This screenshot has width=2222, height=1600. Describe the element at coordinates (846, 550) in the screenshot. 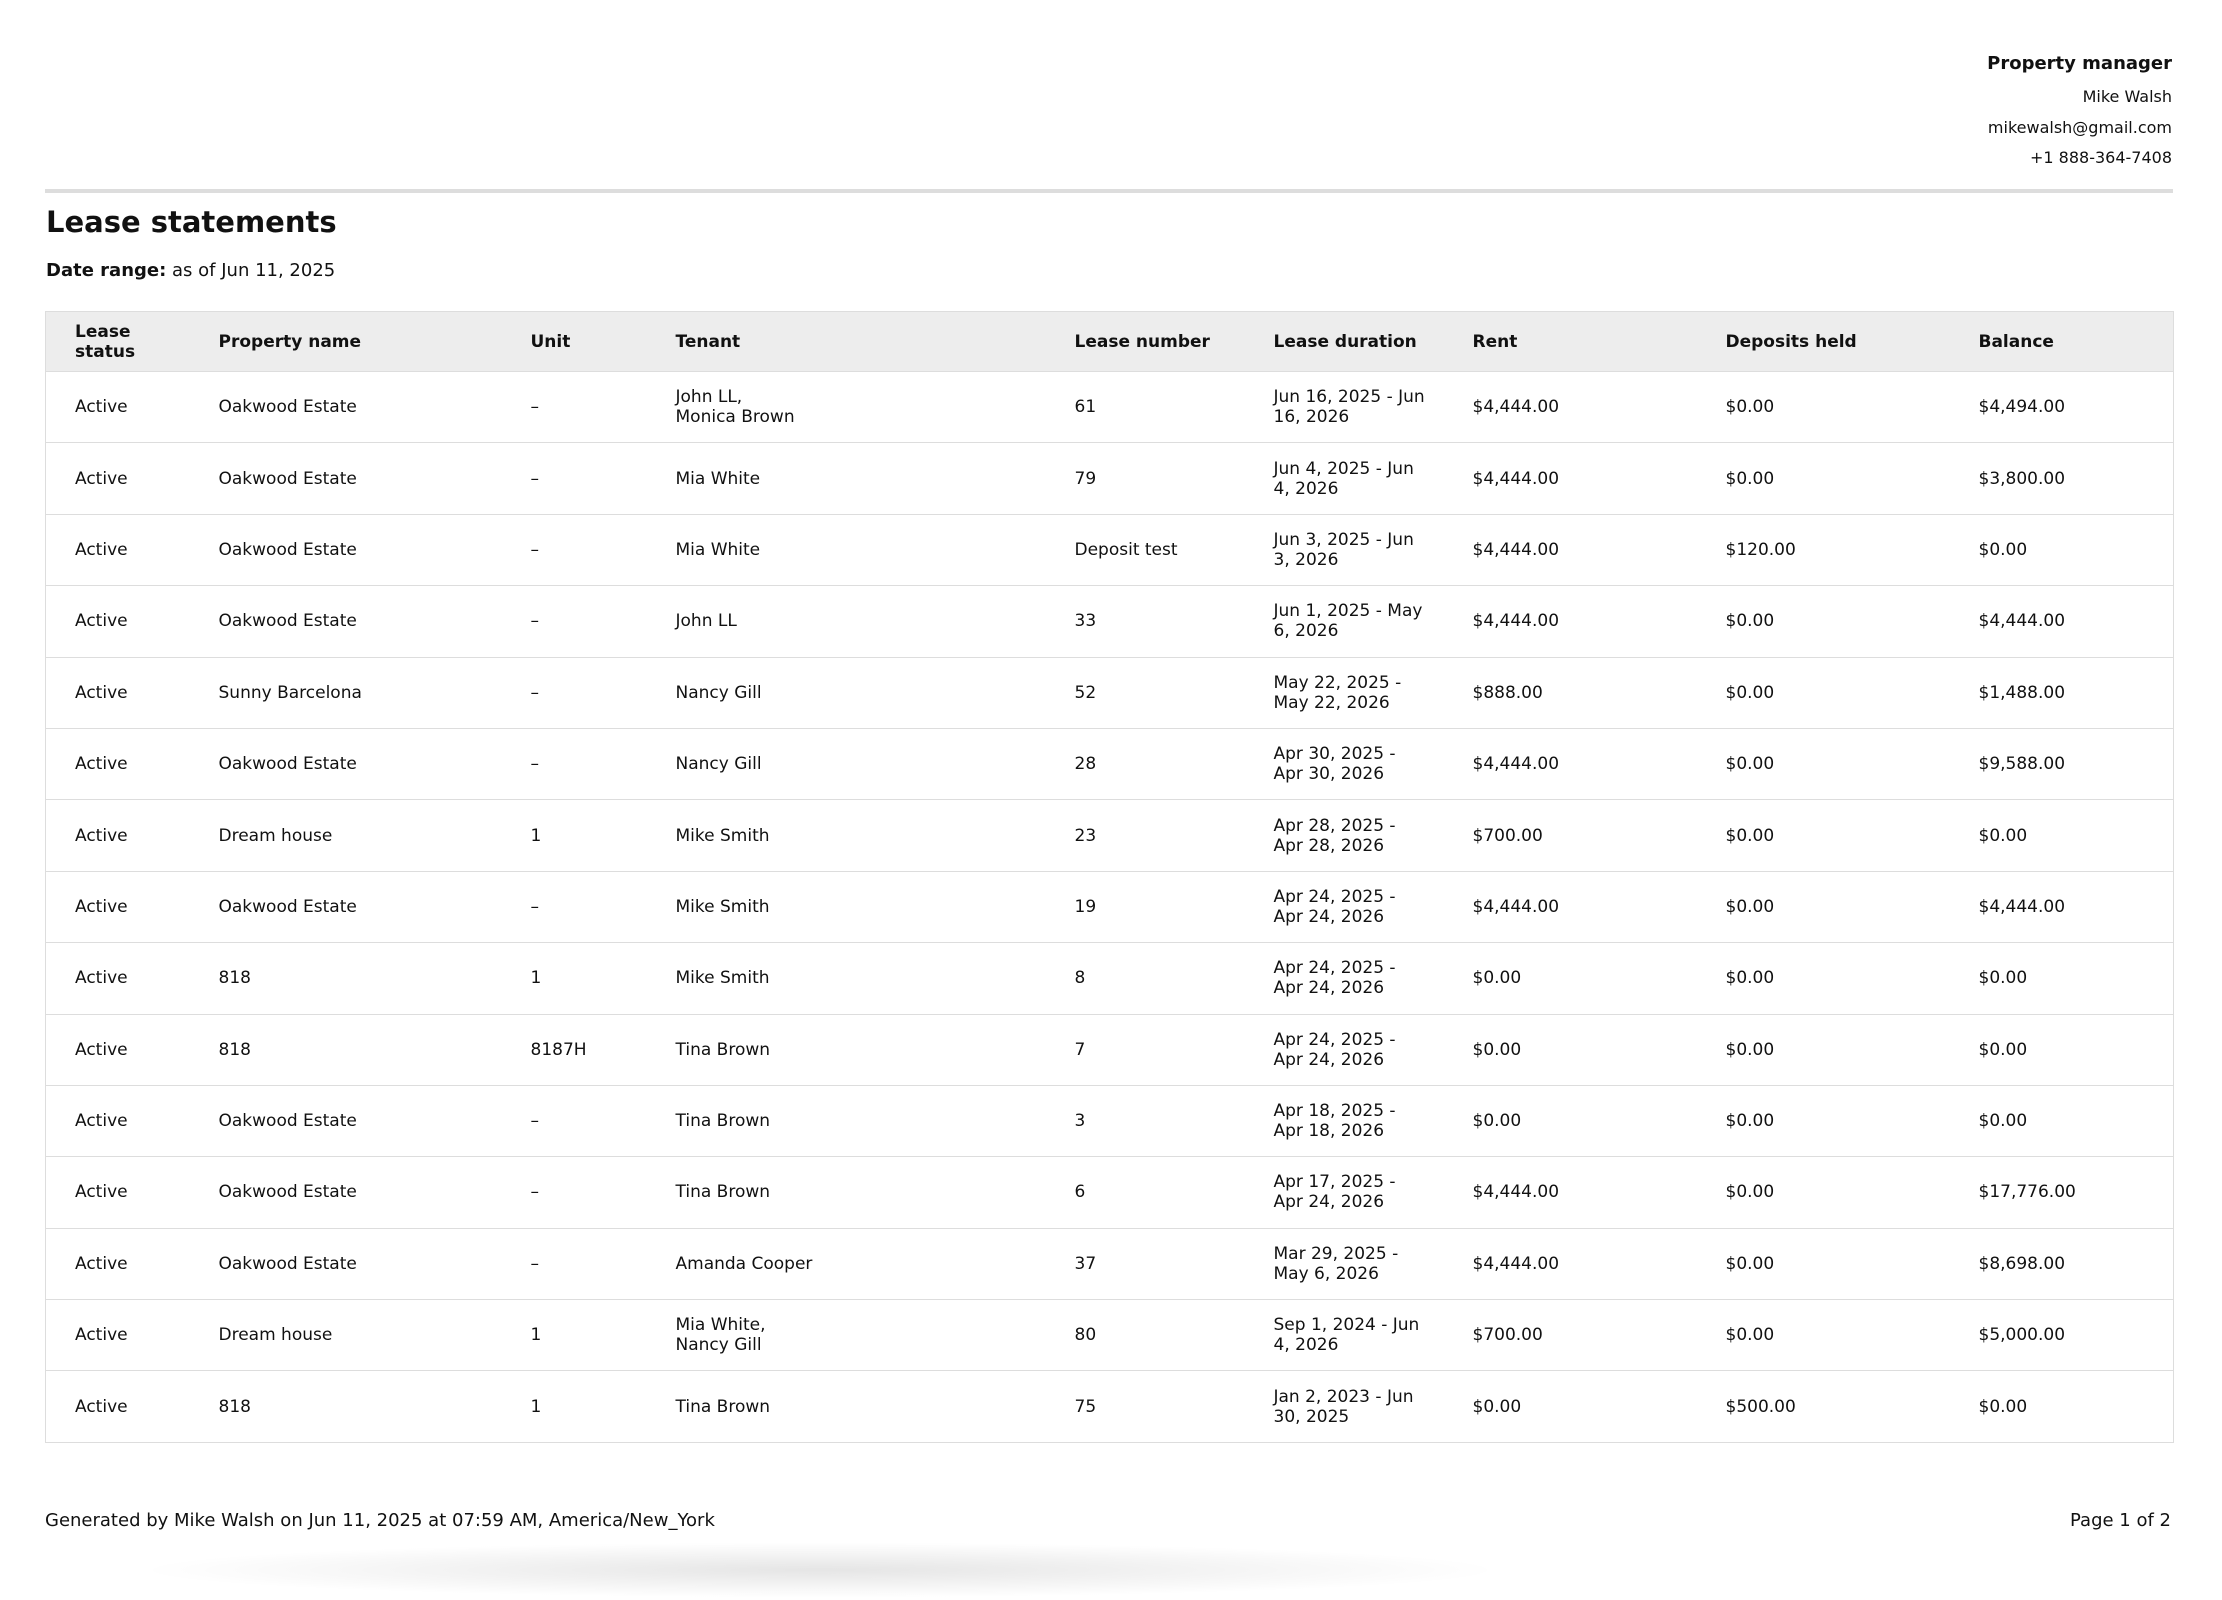

I see `tenant-cell: Mia White` at that location.